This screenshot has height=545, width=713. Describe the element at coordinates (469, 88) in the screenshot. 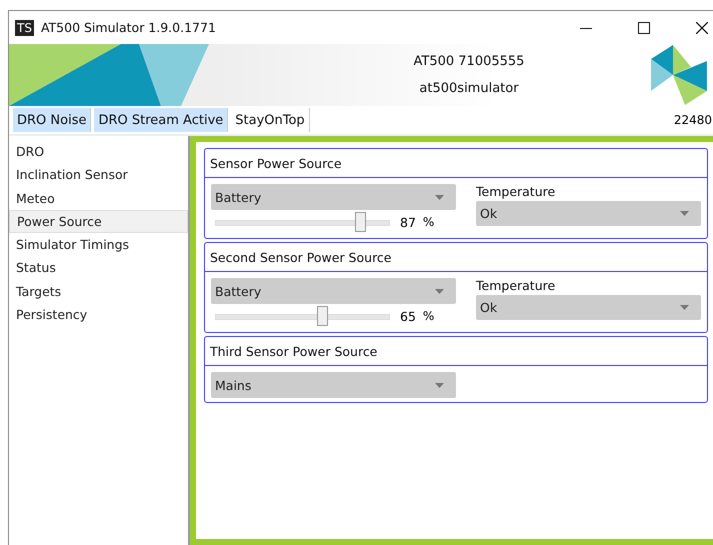

I see `host-name: at500simulator` at that location.